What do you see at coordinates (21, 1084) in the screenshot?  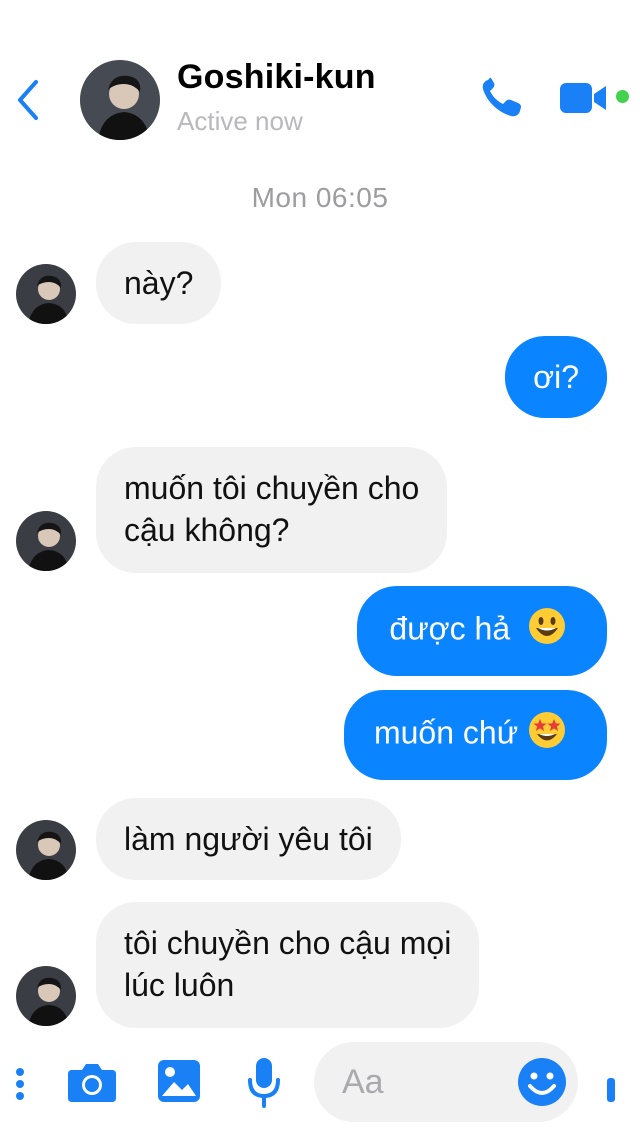 I see `more-icon` at bounding box center [21, 1084].